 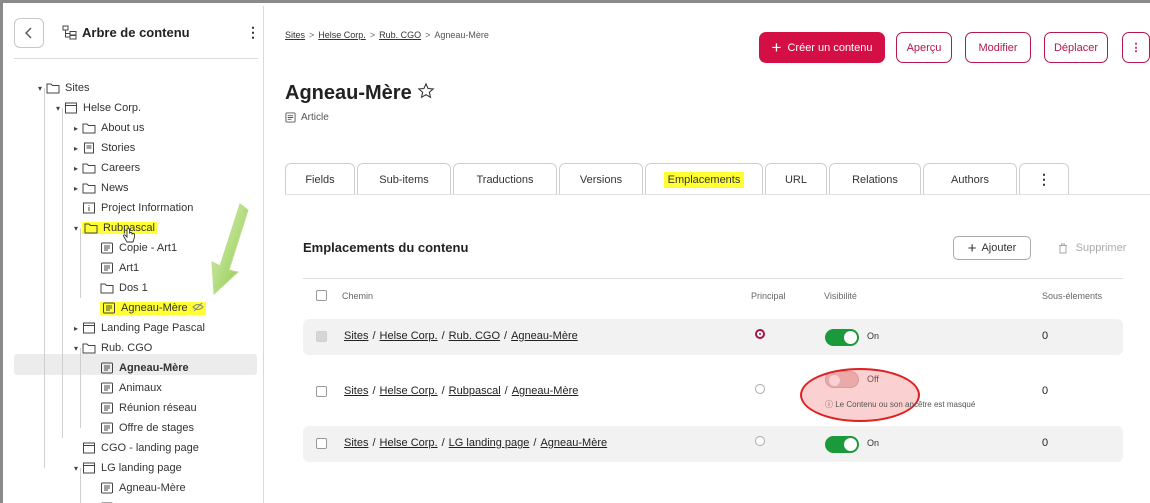 What do you see at coordinates (127, 348) in the screenshot?
I see `tree-item-label: Rub. CGO` at bounding box center [127, 348].